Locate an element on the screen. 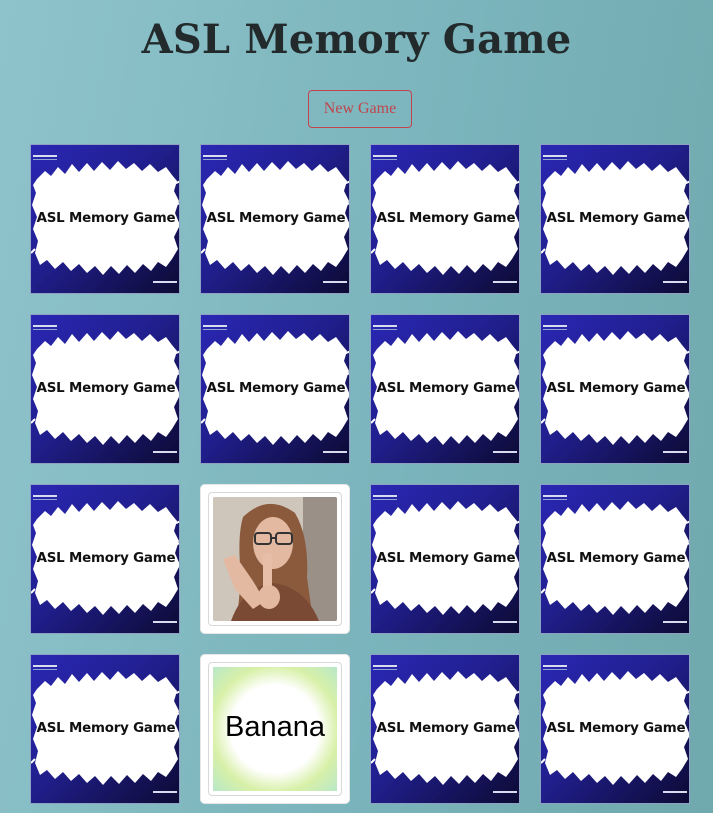 This screenshot has height=813, width=713. card-word: Banana is located at coordinates (275, 727).